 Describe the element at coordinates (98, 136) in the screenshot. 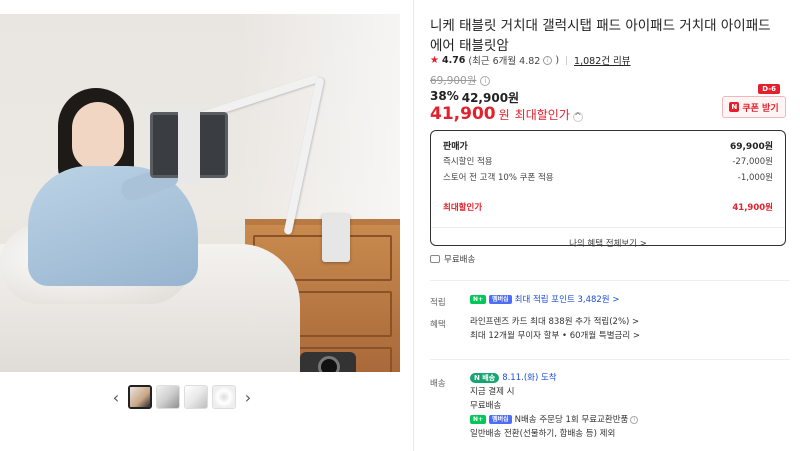

I see `model-face` at that location.